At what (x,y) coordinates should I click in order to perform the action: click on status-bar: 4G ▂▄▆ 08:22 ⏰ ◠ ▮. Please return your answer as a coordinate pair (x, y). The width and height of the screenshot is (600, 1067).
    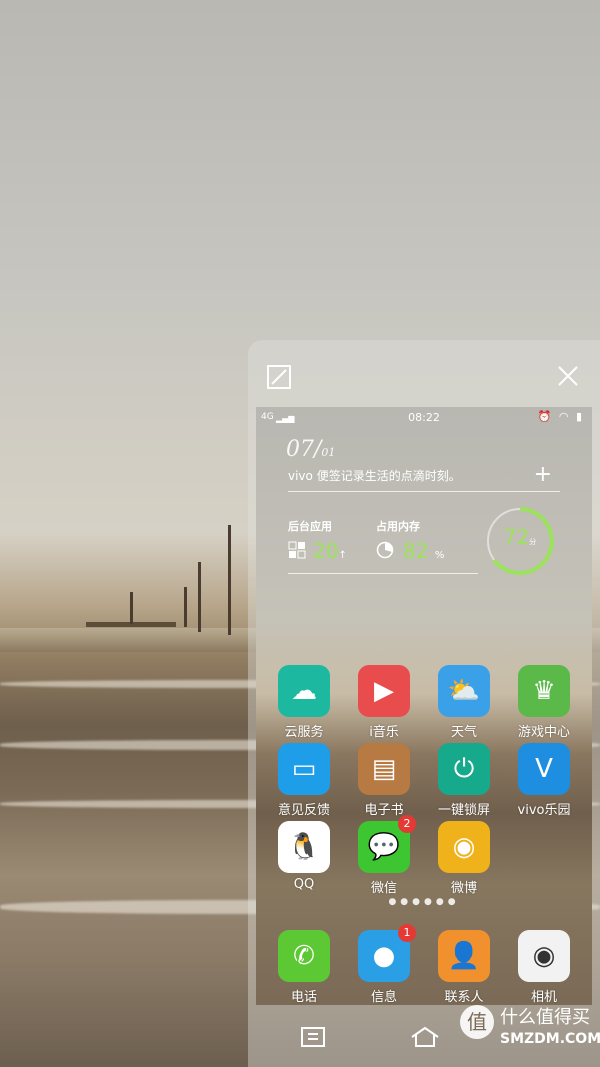
    Looking at the image, I should click on (424, 418).